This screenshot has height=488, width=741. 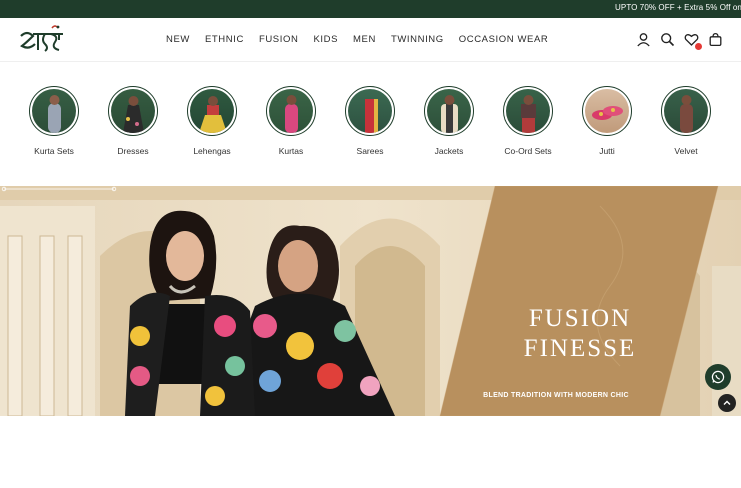 What do you see at coordinates (580, 318) in the screenshot?
I see `hero-title-line1: FUSION` at bounding box center [580, 318].